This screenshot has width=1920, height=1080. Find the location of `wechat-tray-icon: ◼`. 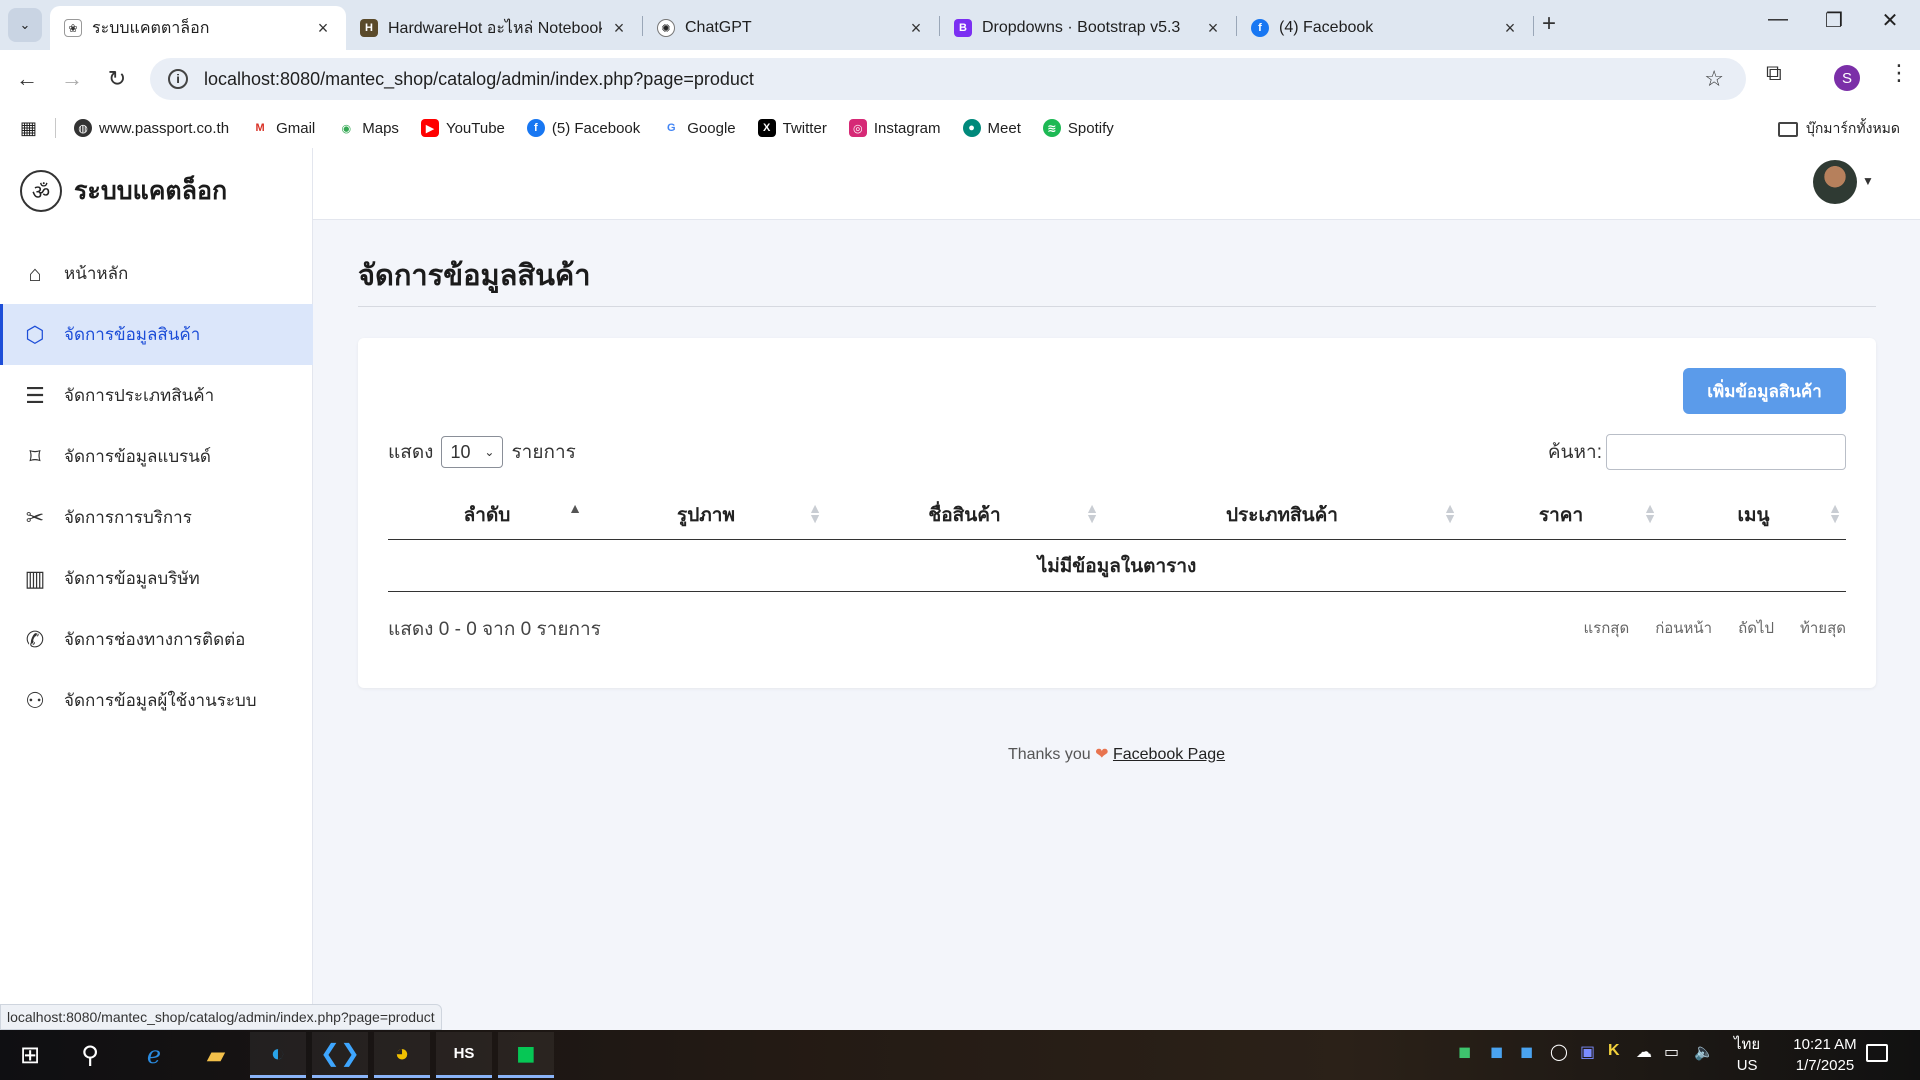

wechat-tray-icon: ◼ is located at coordinates (1464, 1052).